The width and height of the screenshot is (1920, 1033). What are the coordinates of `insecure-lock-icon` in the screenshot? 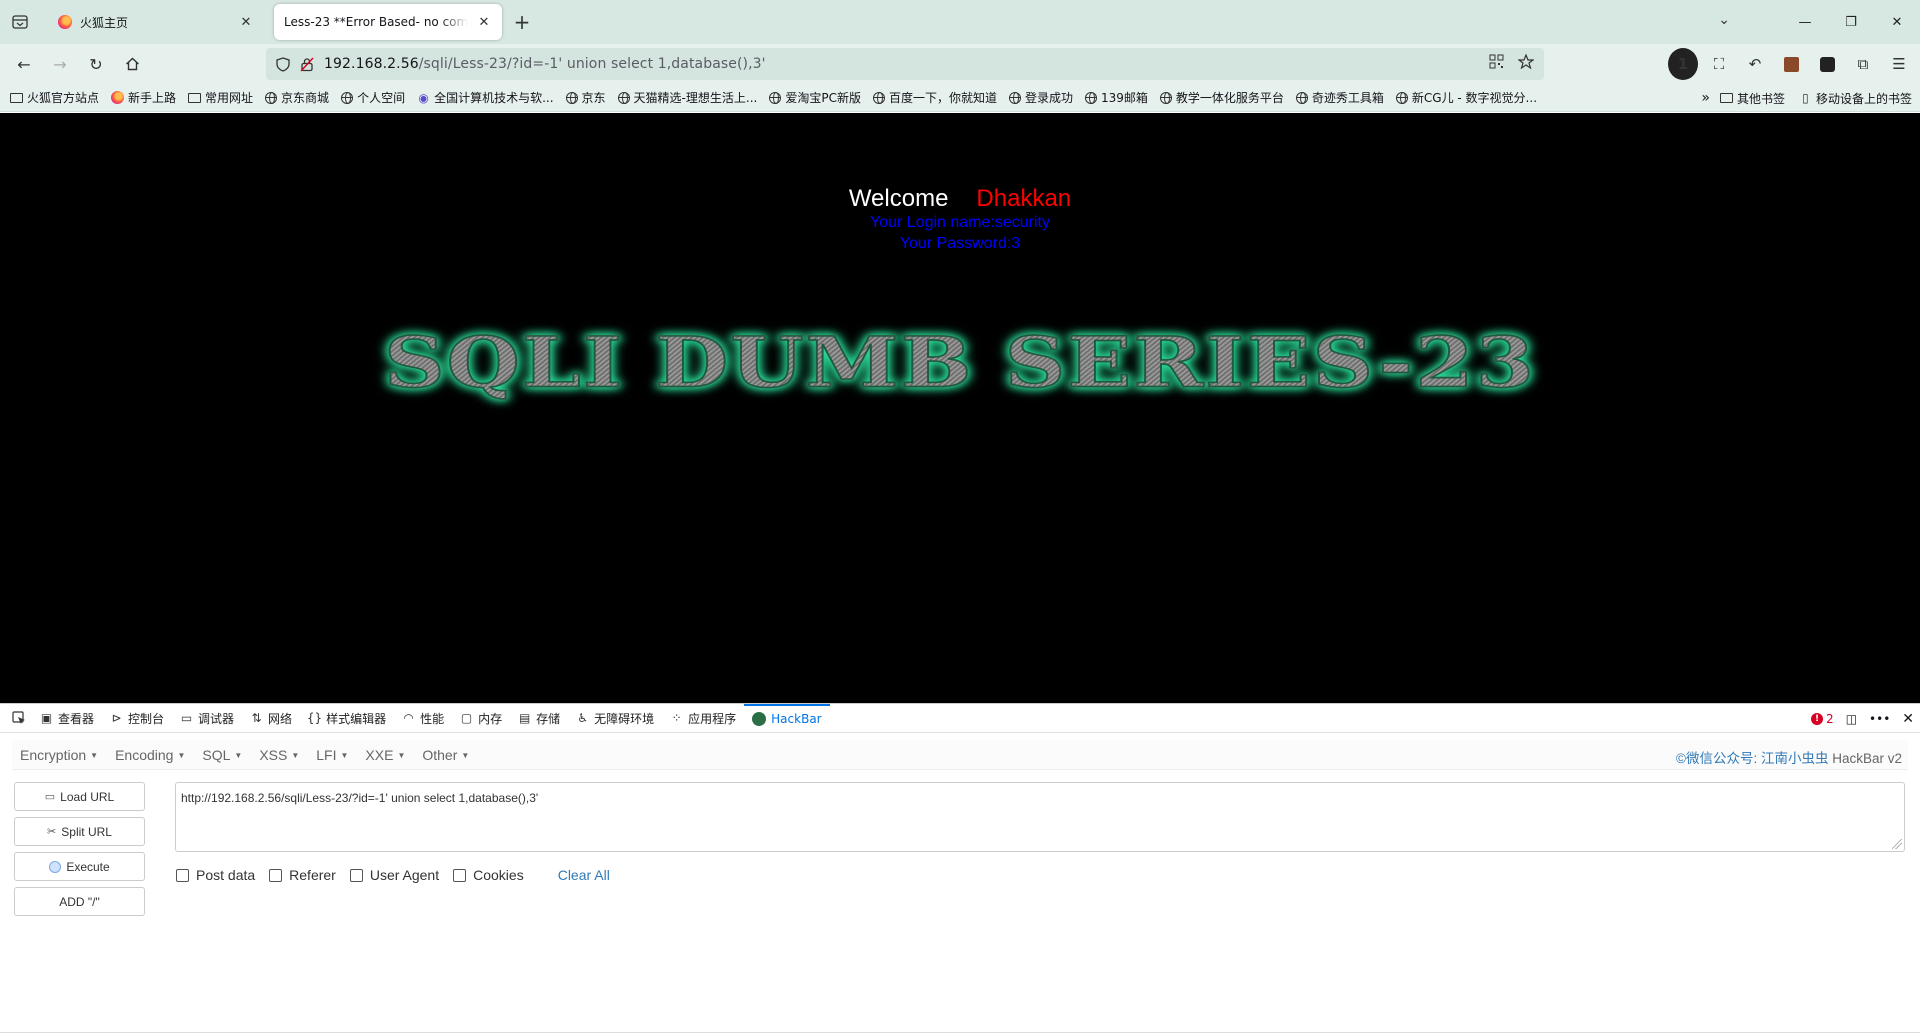 It's located at (307, 64).